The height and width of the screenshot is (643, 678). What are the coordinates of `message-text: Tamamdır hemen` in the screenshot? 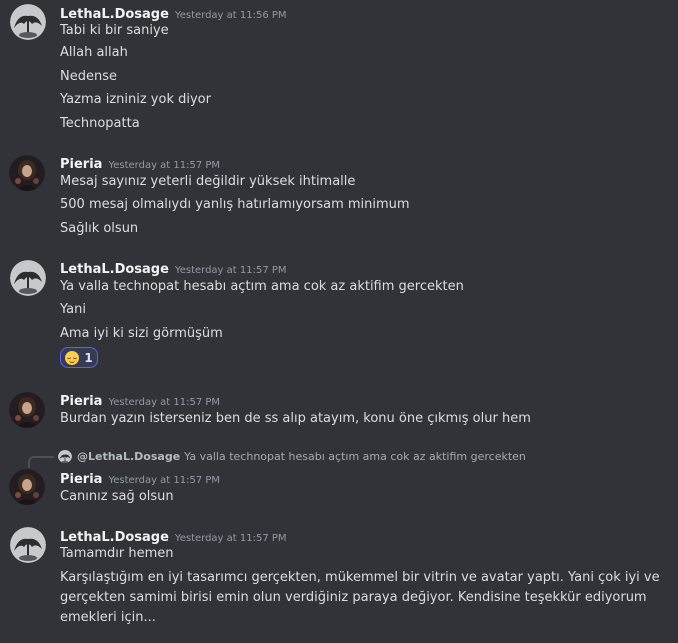 It's located at (117, 553).